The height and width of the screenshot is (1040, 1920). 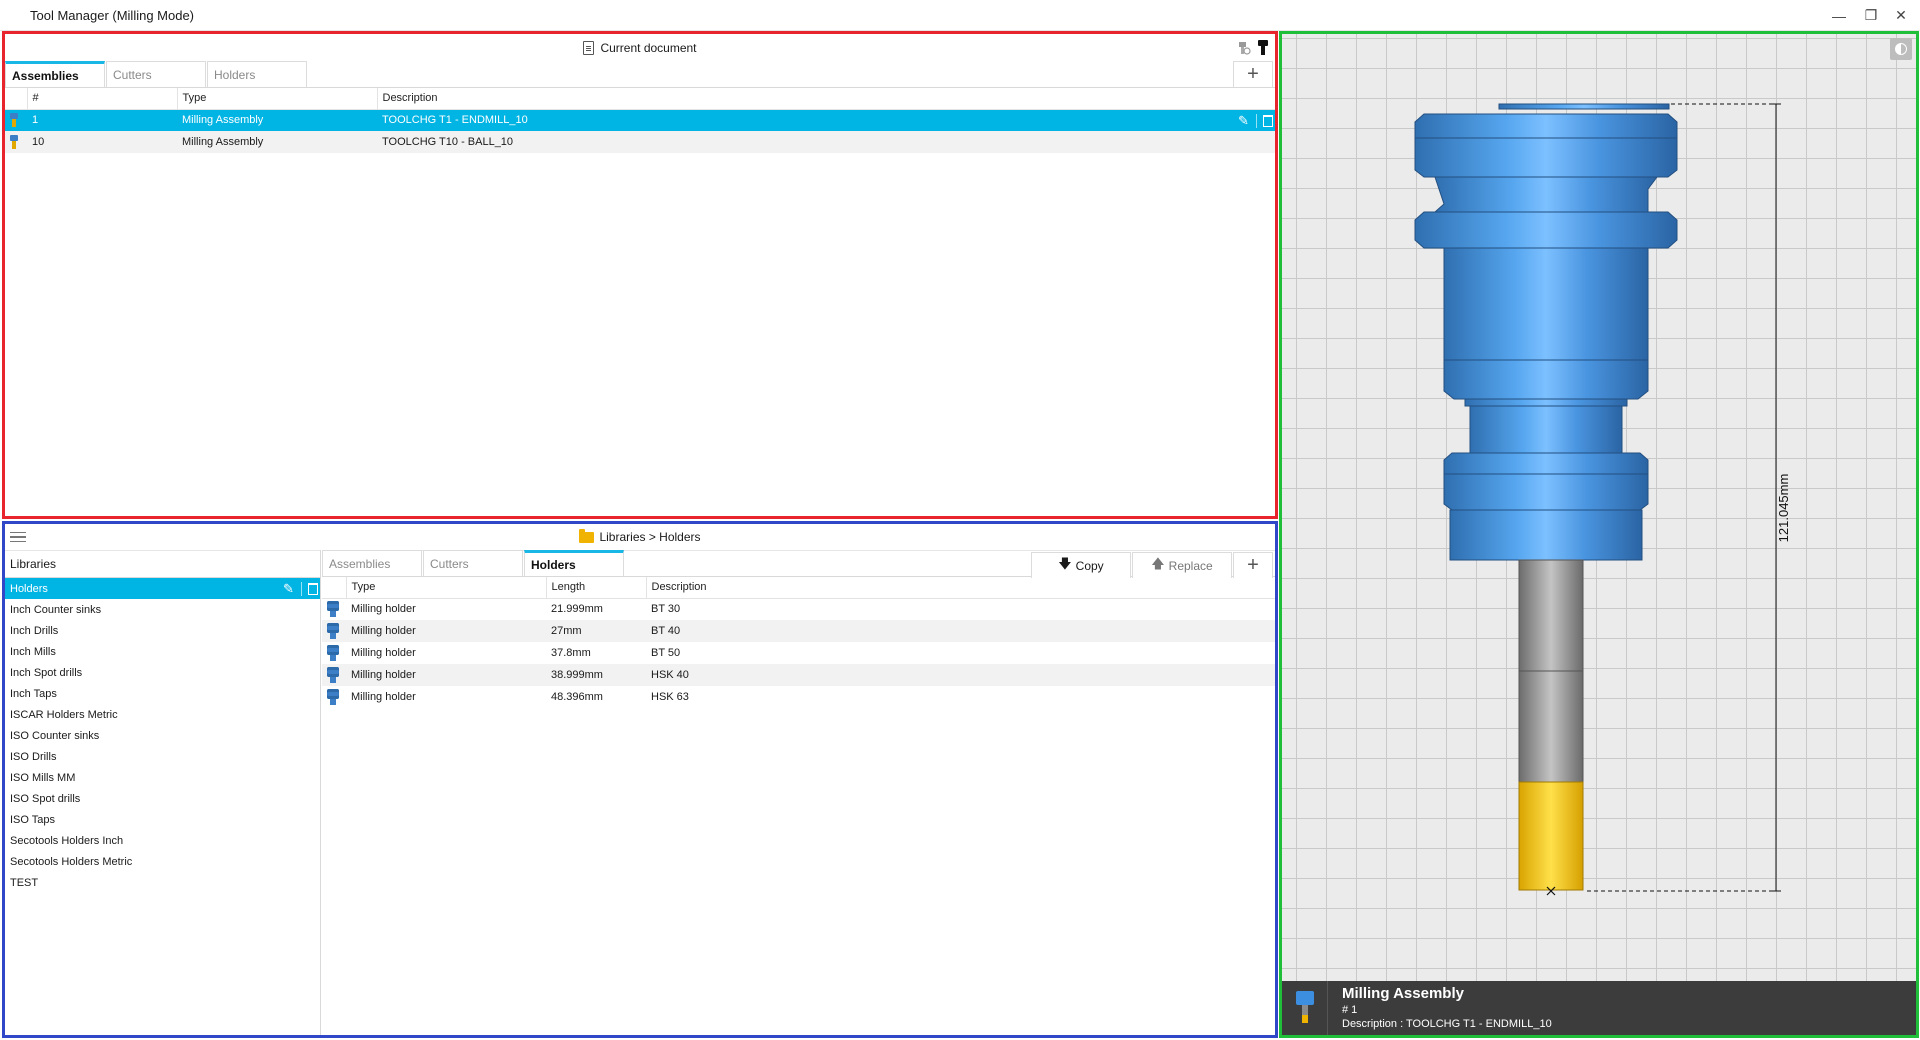 What do you see at coordinates (162, 672) in the screenshot?
I see `library-item: Inch Spot drills` at bounding box center [162, 672].